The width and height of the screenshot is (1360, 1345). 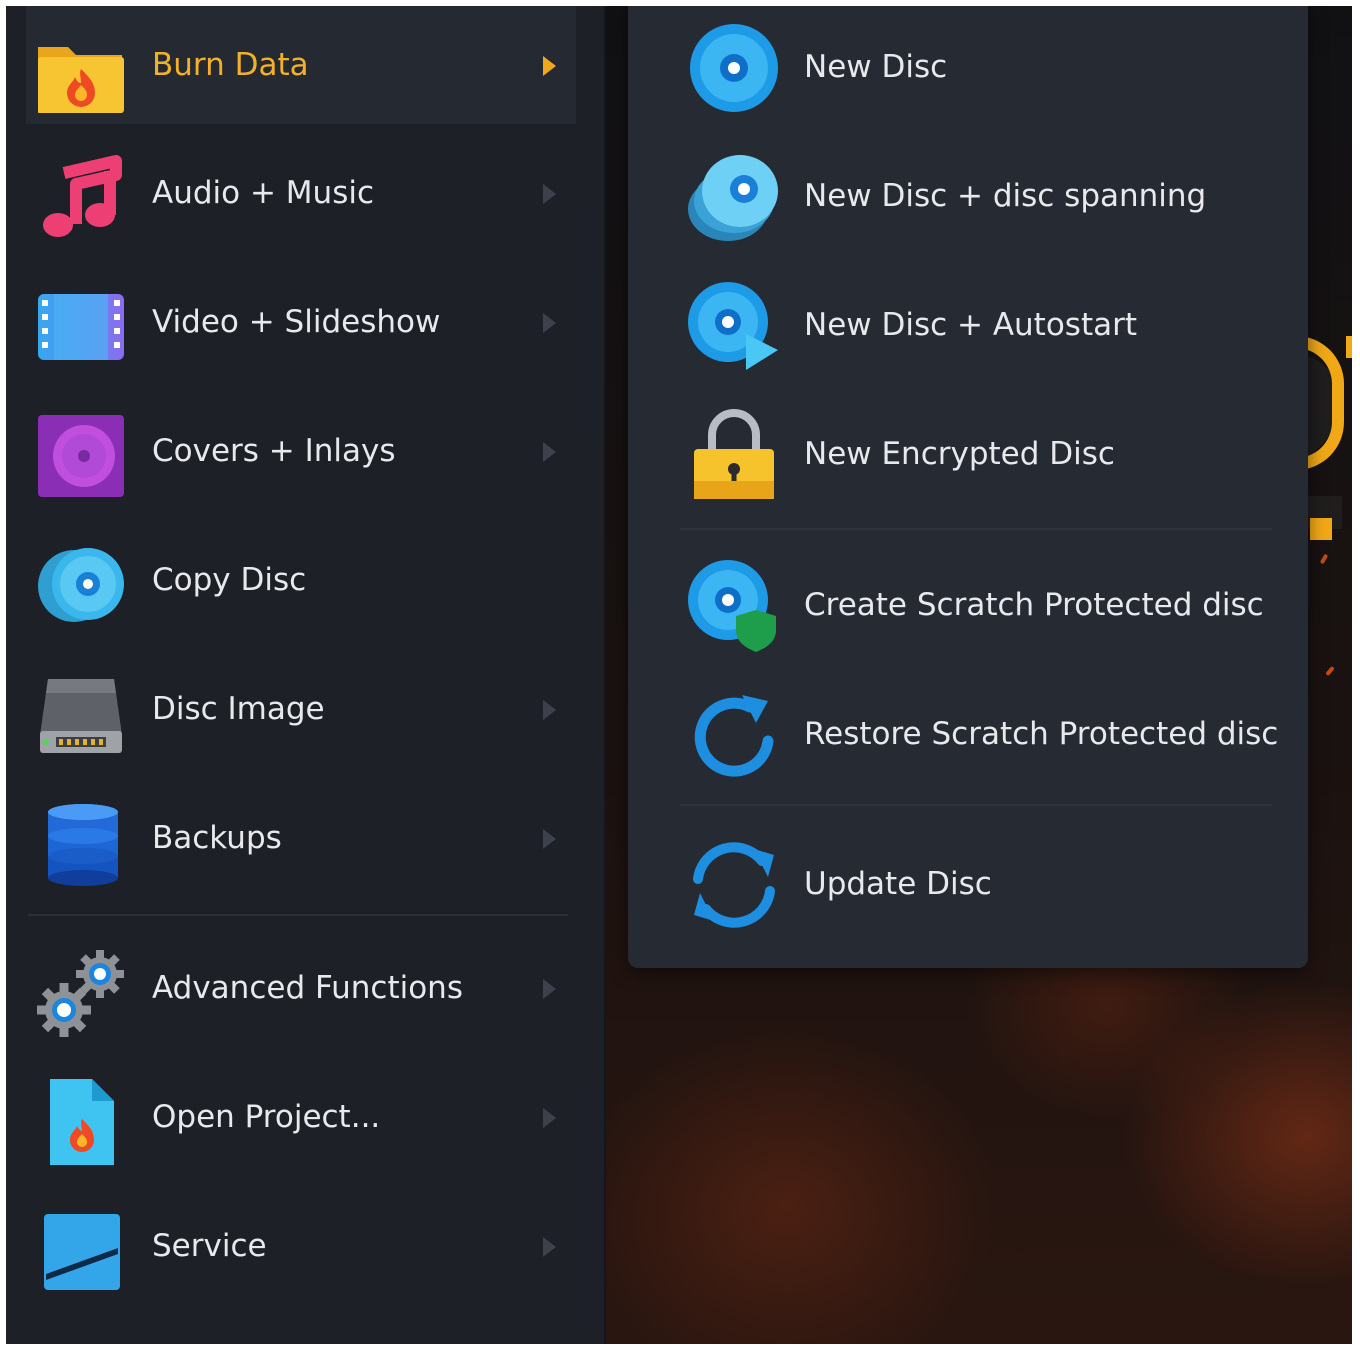 I want to click on disc-shield-icon, so click(x=734, y=606).